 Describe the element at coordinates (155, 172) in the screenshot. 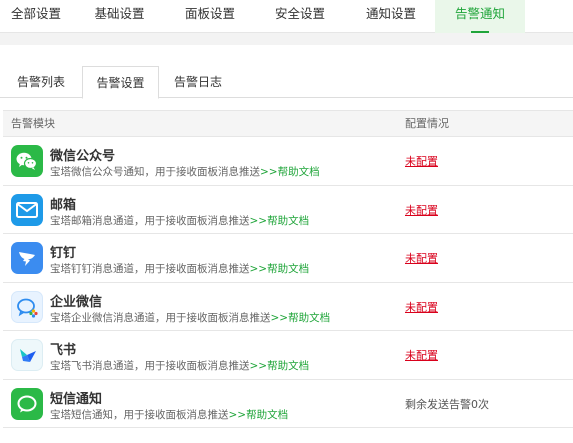

I see `description-text: 宝塔微信公众号通知，用于接收面板消息推送` at that location.